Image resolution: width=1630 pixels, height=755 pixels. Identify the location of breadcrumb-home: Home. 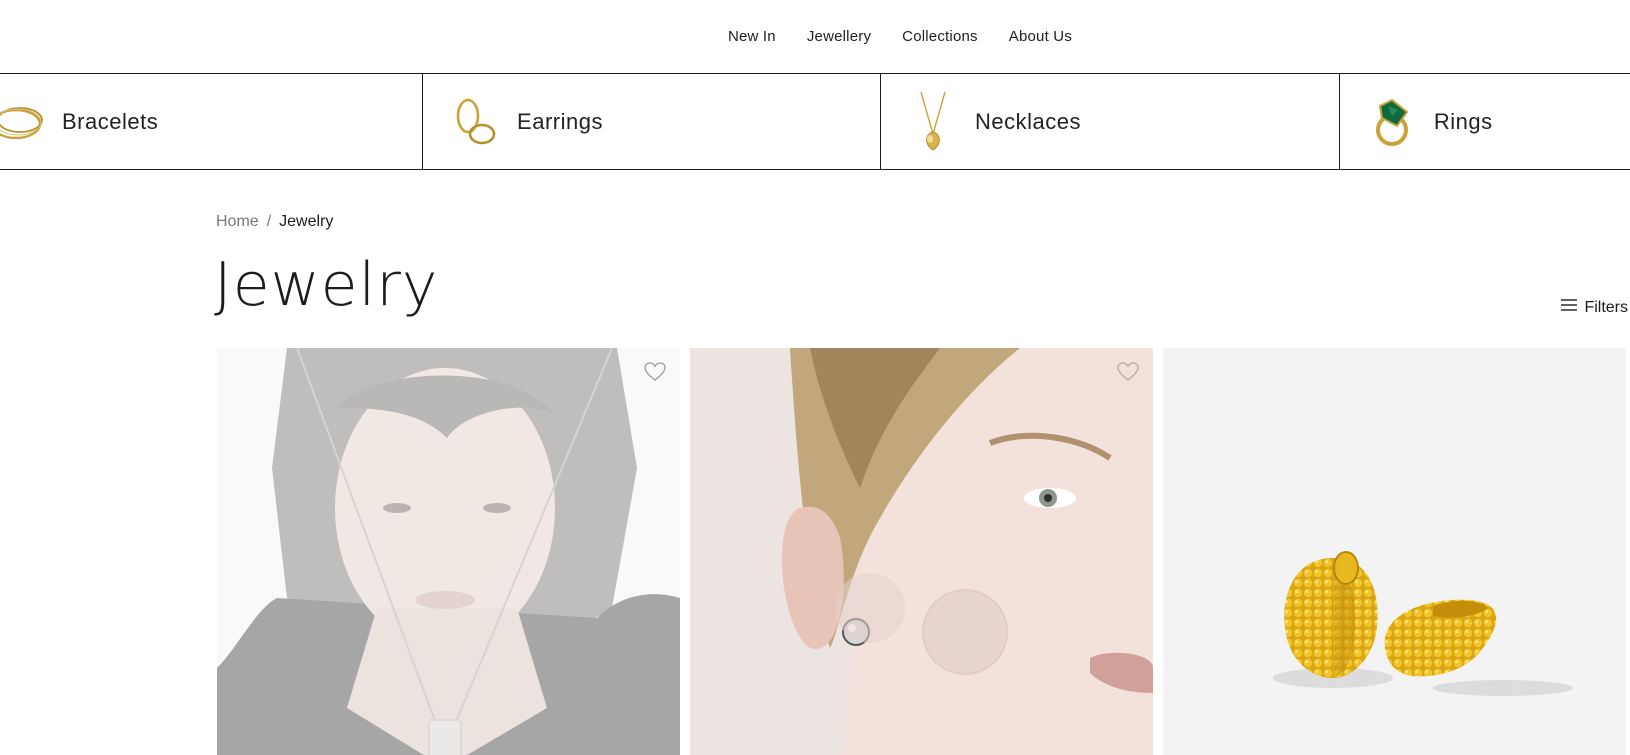
(237, 222).